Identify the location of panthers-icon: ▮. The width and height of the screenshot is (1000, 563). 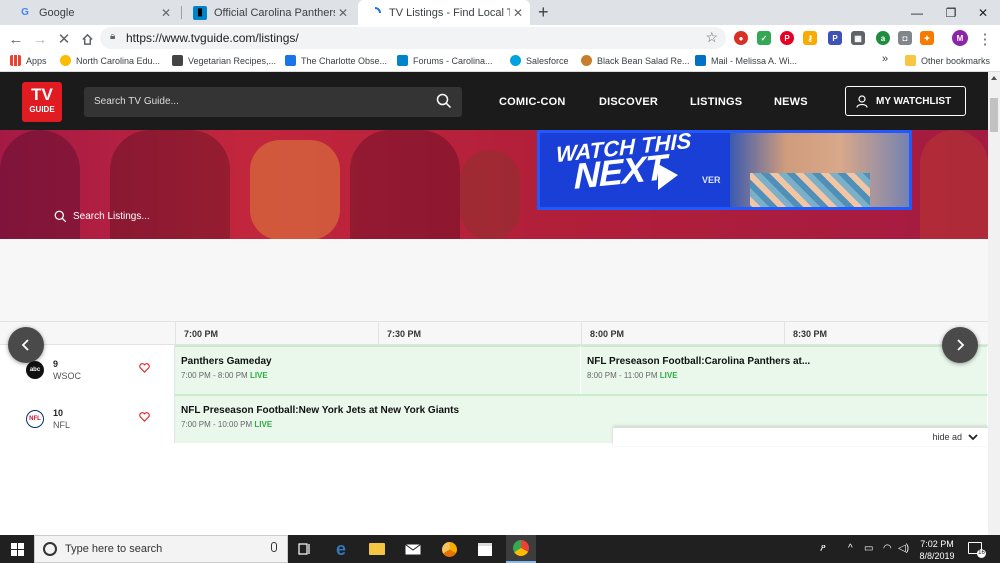
(200, 12).